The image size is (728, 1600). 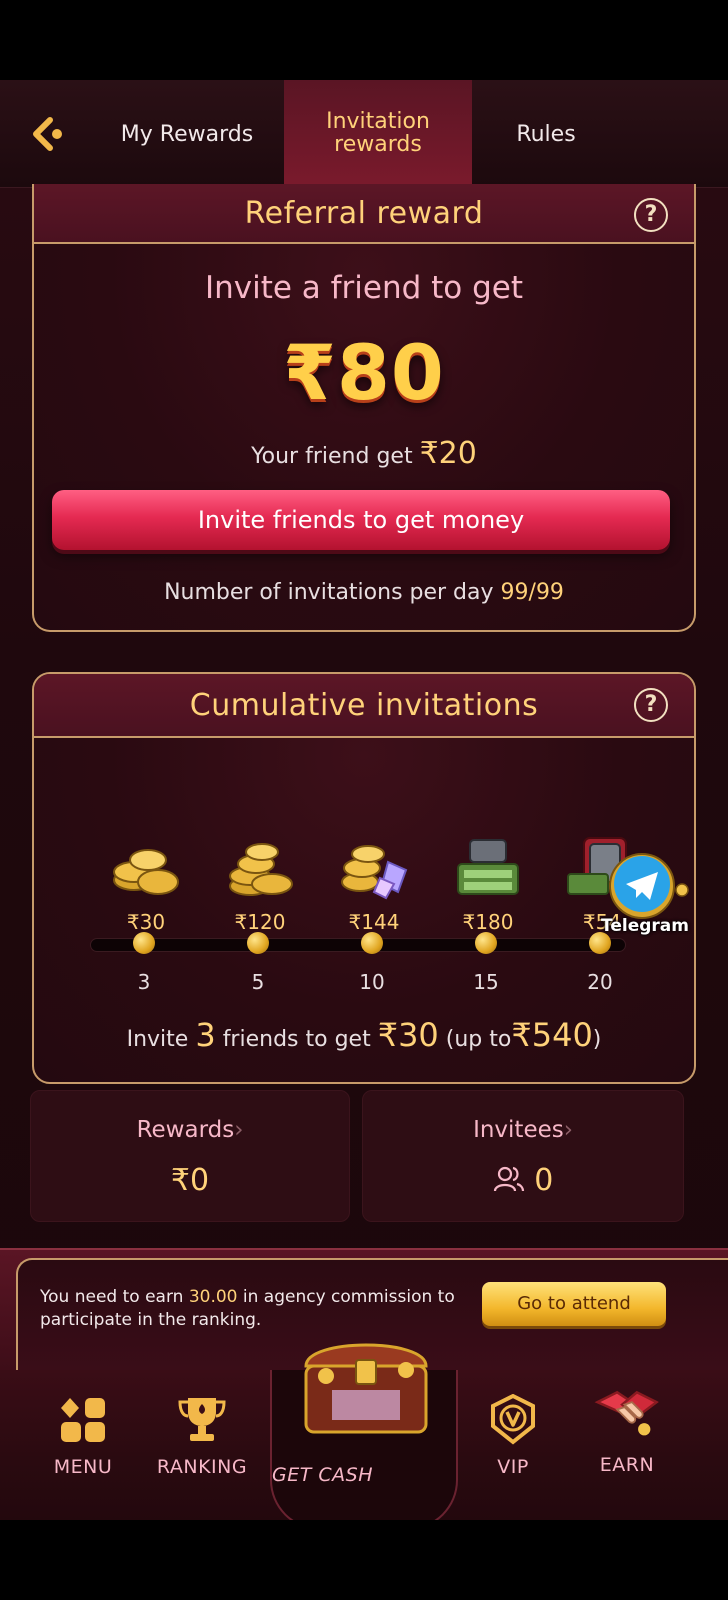 What do you see at coordinates (157, 1039) in the screenshot?
I see `note-text: Invite` at bounding box center [157, 1039].